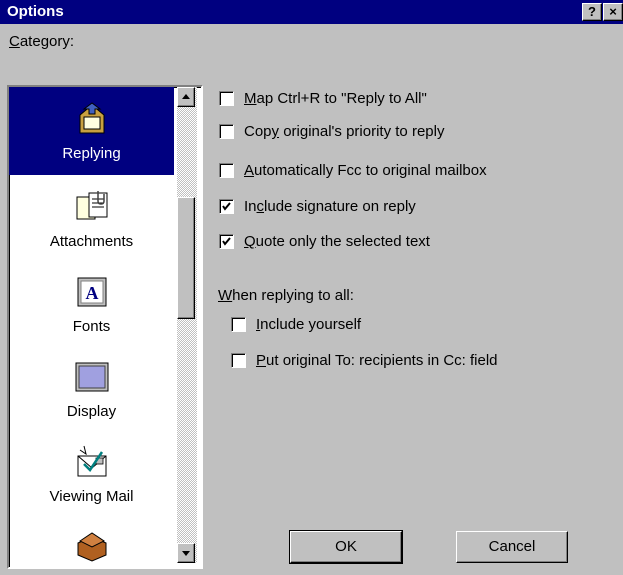 The image size is (623, 575). What do you see at coordinates (92, 547) in the screenshot?
I see `mailbox-tray-icon` at bounding box center [92, 547].